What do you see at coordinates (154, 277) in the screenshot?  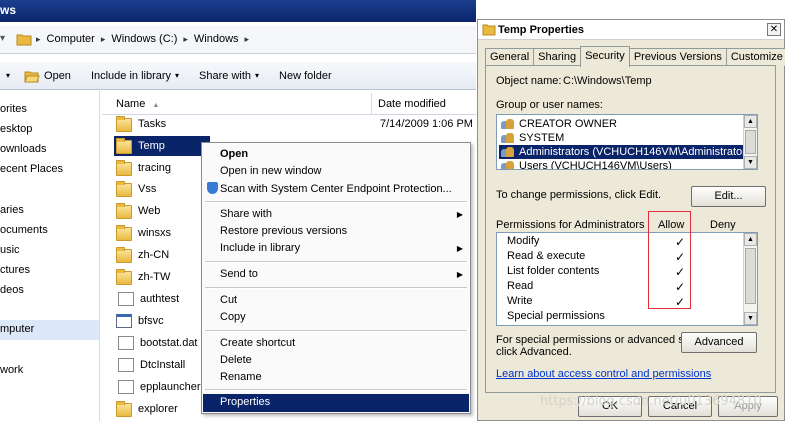 I see `file-name: zh-TW` at bounding box center [154, 277].